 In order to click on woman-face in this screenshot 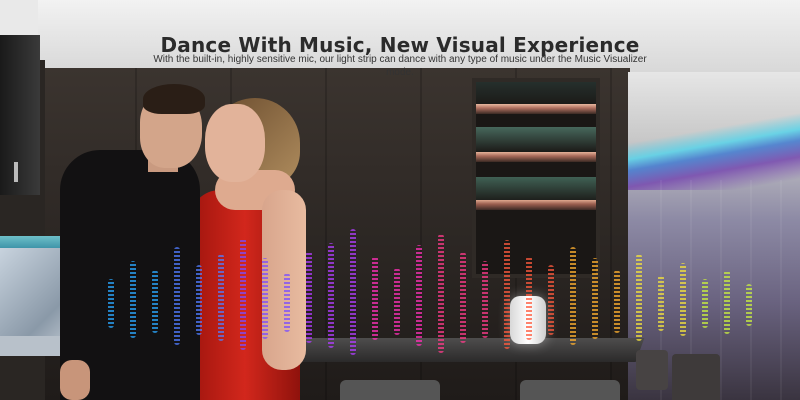, I will do `click(235, 143)`.